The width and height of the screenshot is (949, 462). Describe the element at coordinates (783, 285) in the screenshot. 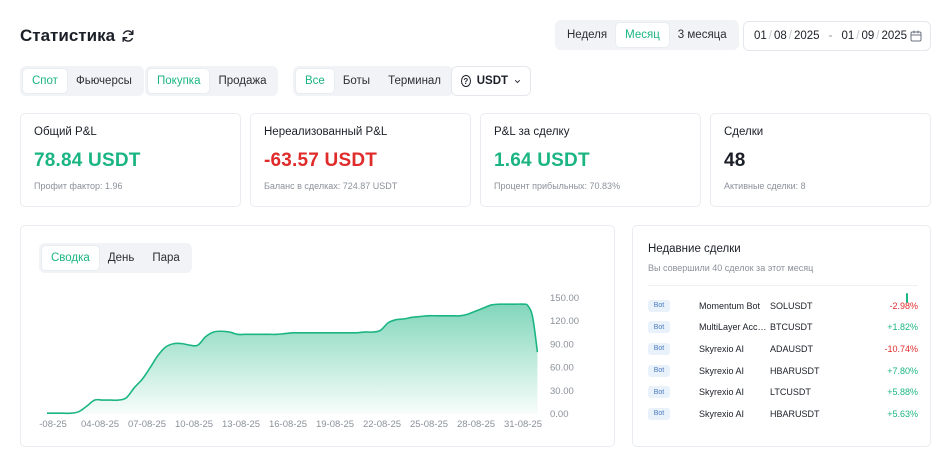

I see `divider` at that location.